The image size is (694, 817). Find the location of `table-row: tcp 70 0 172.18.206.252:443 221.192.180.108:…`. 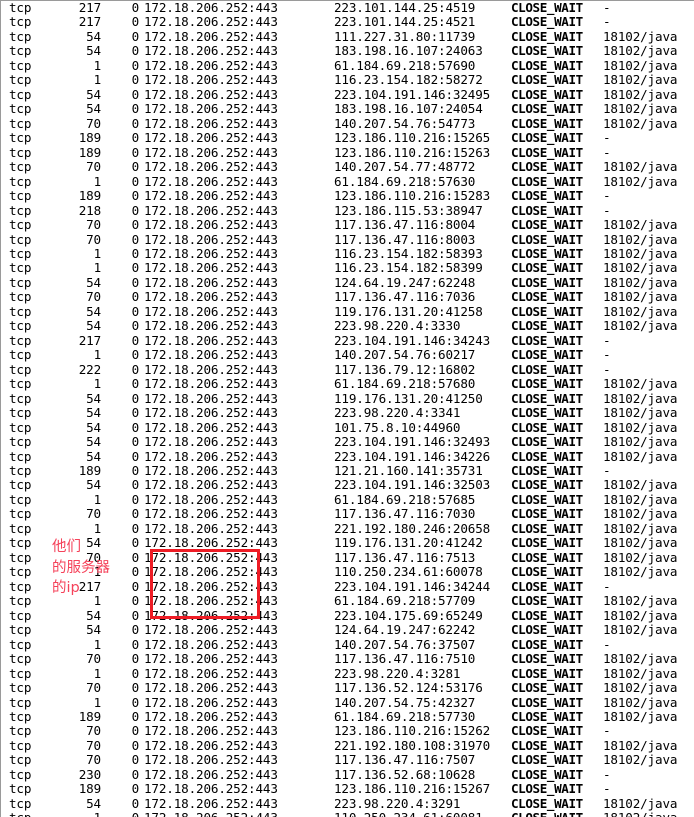

table-row: tcp 70 0 172.18.206.252:443 221.192.180.108:… is located at coordinates (347, 745).